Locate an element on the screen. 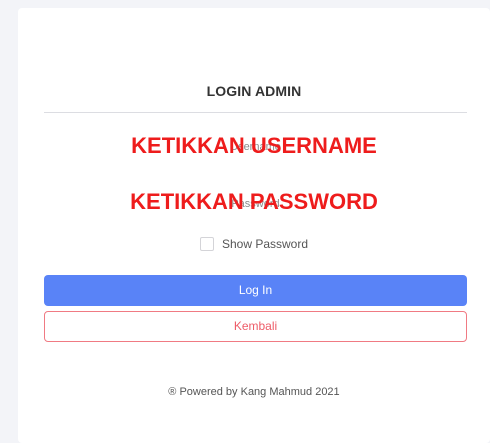 The image size is (490, 443). show-password-row: Show Password is located at coordinates (254, 244).